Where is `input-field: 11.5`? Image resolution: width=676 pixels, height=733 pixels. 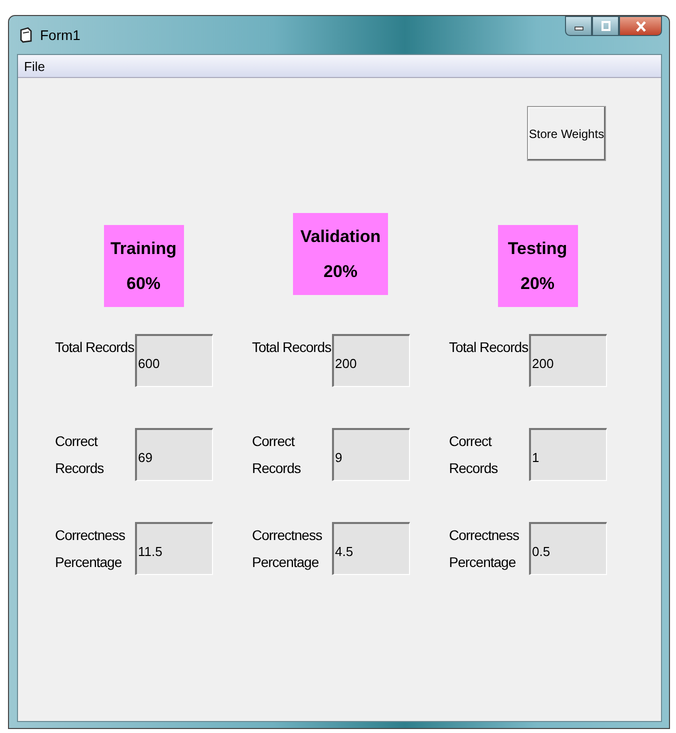
input-field: 11.5 is located at coordinates (174, 548).